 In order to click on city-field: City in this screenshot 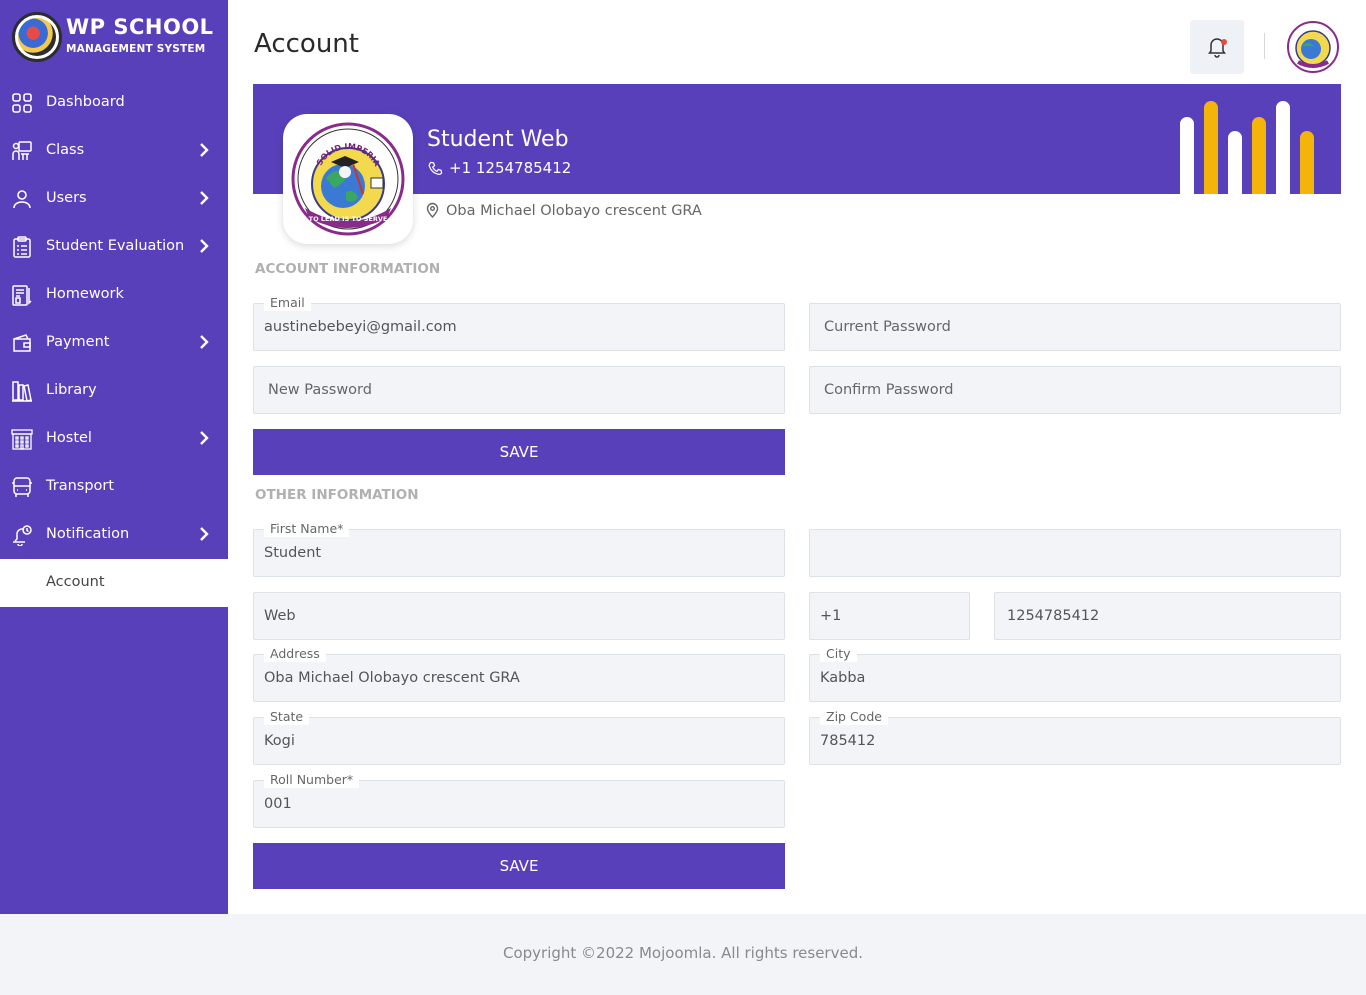, I will do `click(1075, 674)`.